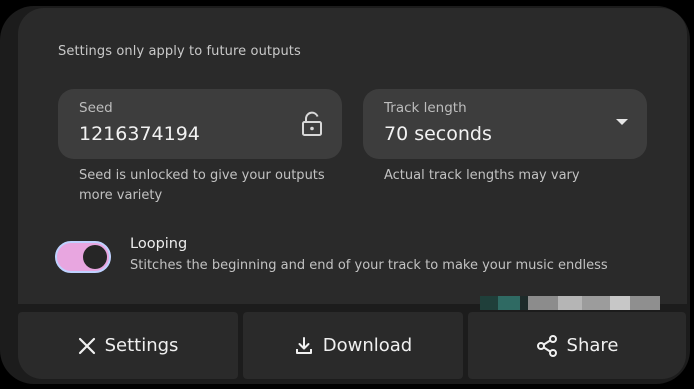  I want to click on download-button: Download, so click(353, 345).